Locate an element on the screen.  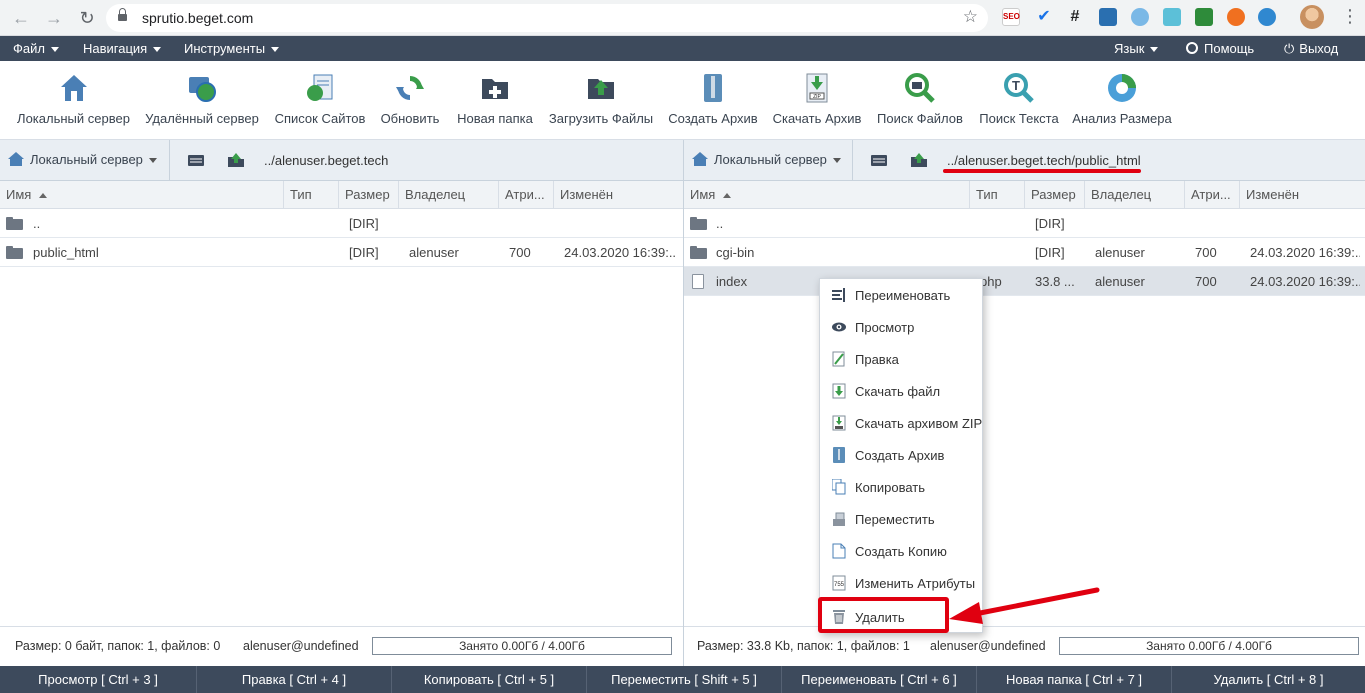
svg-text: T is located at coordinates (1016, 85).